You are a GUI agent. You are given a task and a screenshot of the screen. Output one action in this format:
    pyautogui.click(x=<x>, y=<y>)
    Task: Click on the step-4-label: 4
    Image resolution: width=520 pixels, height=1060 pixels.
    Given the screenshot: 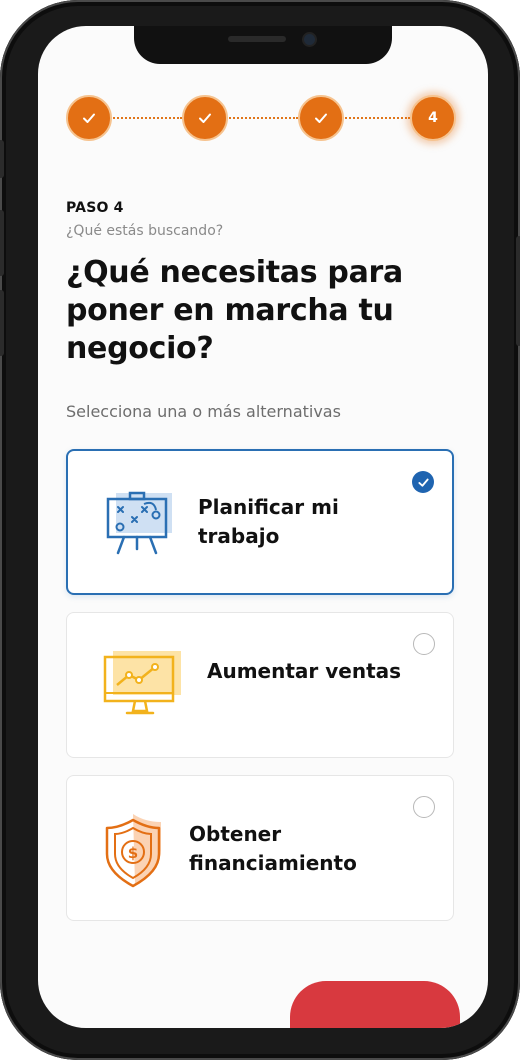 What is the action you would take?
    pyautogui.click(x=433, y=118)
    